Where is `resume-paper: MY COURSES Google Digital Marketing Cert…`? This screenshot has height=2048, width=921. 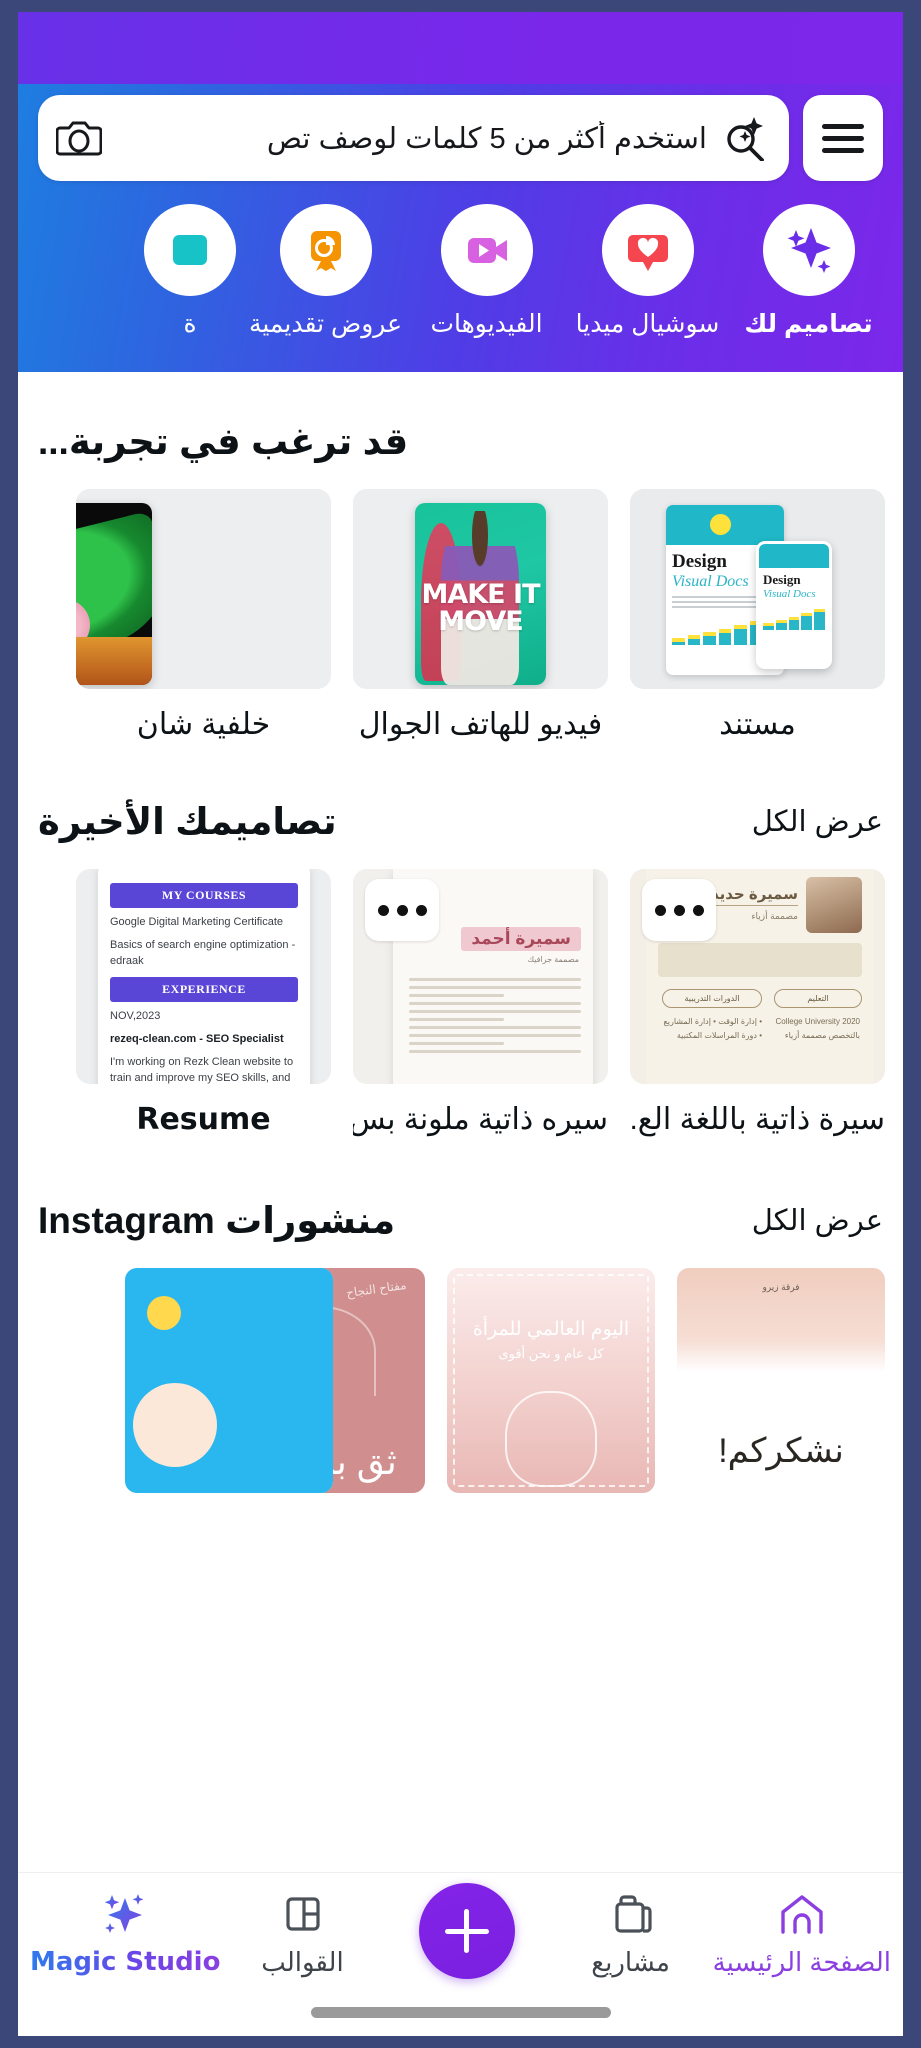 resume-paper: MY COURSES Google Digital Marketing Cert… is located at coordinates (204, 976).